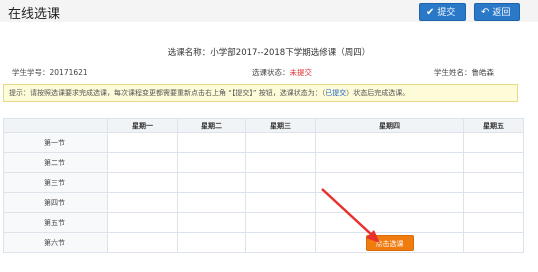  Describe the element at coordinates (68, 72) in the screenshot. I see `student-id-value: 20171621` at that location.